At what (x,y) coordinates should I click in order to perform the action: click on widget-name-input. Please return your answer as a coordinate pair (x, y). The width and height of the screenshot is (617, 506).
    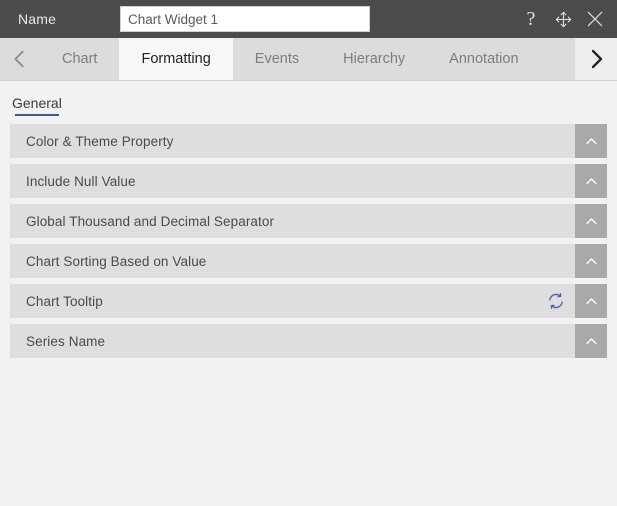
    Looking at the image, I should click on (245, 19).